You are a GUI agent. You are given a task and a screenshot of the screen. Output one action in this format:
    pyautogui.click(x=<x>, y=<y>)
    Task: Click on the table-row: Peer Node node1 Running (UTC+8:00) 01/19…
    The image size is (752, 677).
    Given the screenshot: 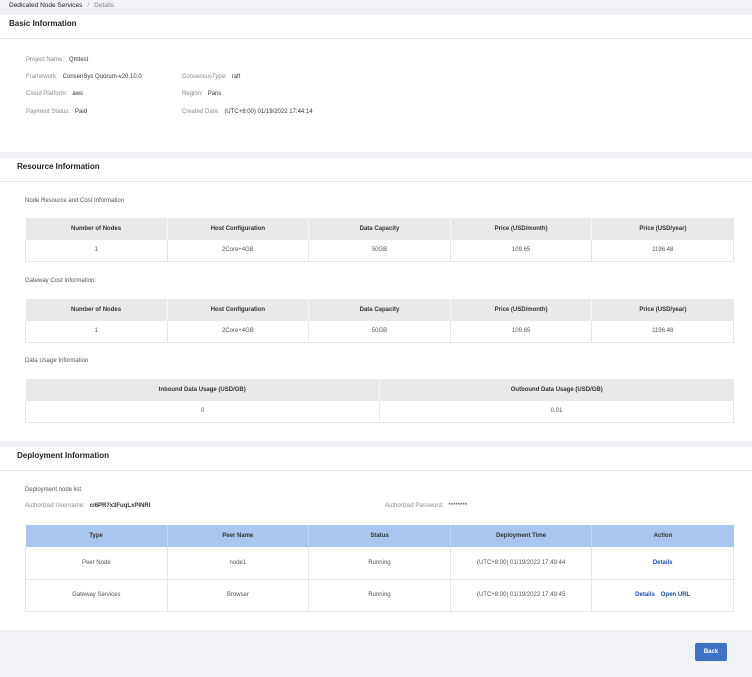 What is the action you would take?
    pyautogui.click(x=379, y=563)
    